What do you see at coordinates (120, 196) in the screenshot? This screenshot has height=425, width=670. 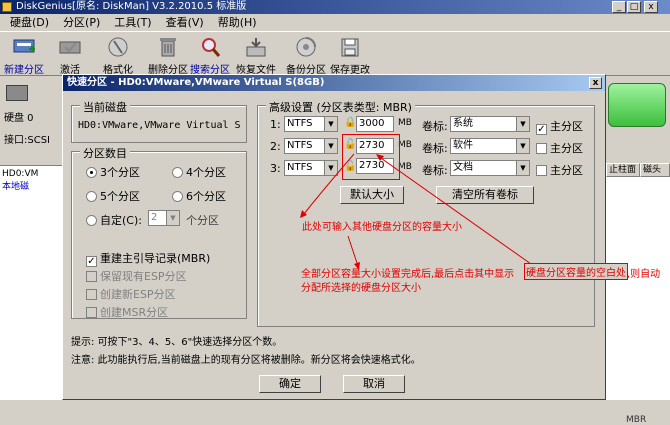 I see `radio-5-label: 5个分区` at bounding box center [120, 196].